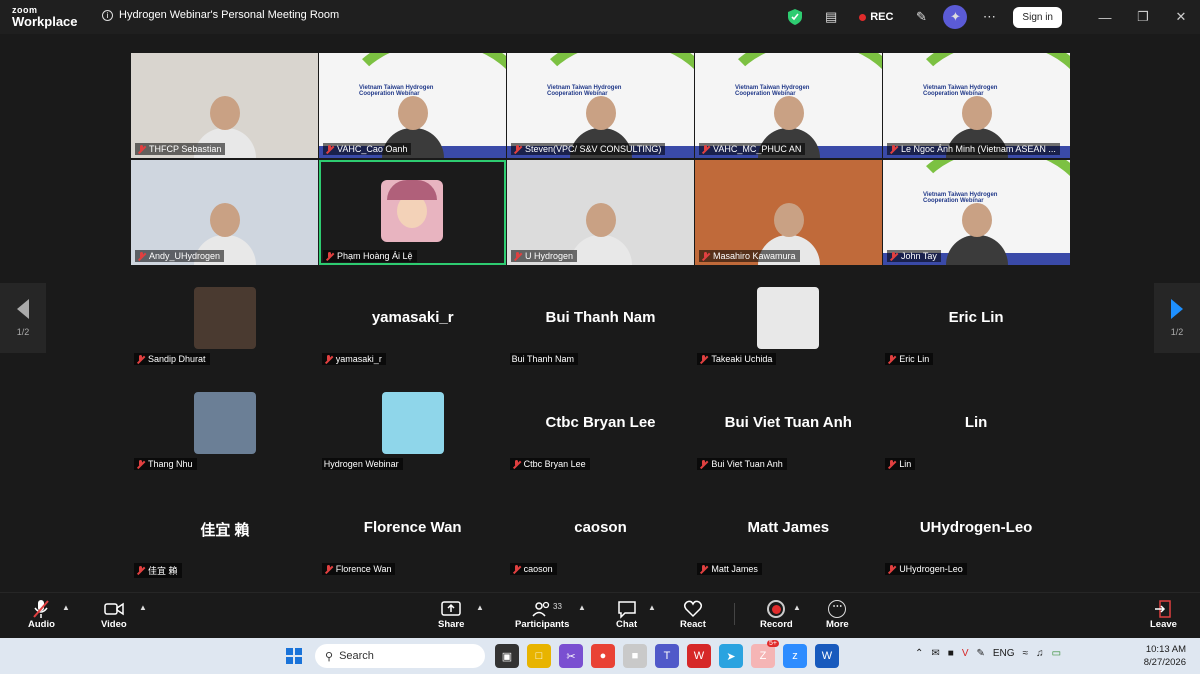 This screenshot has height=674, width=1200. What do you see at coordinates (225, 335) in the screenshot?
I see `participant-tile: Sandip Dhurat` at bounding box center [225, 335].